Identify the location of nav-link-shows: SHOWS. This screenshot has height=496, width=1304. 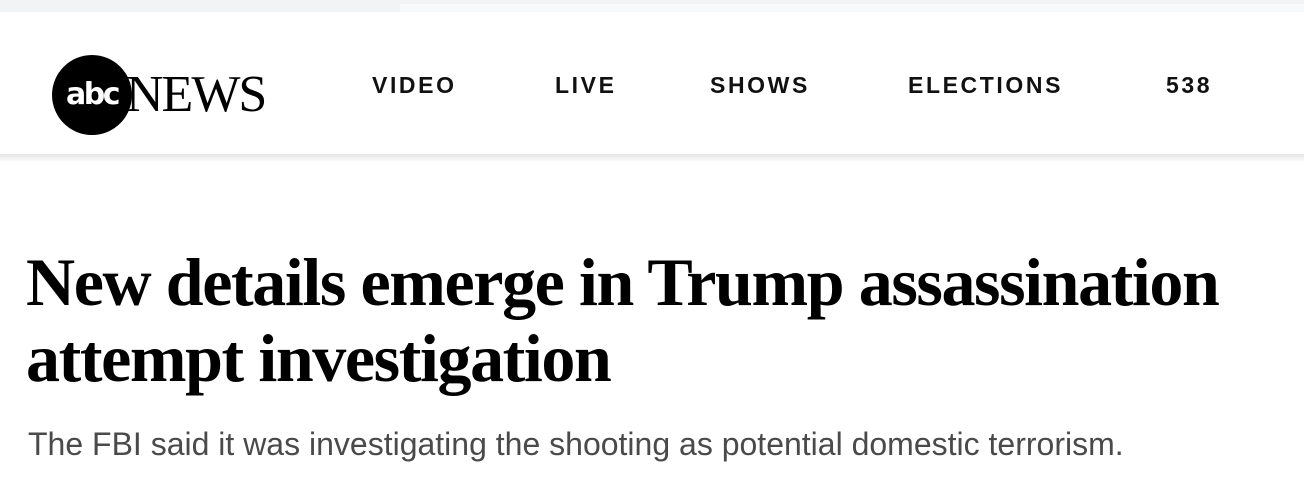
(760, 85).